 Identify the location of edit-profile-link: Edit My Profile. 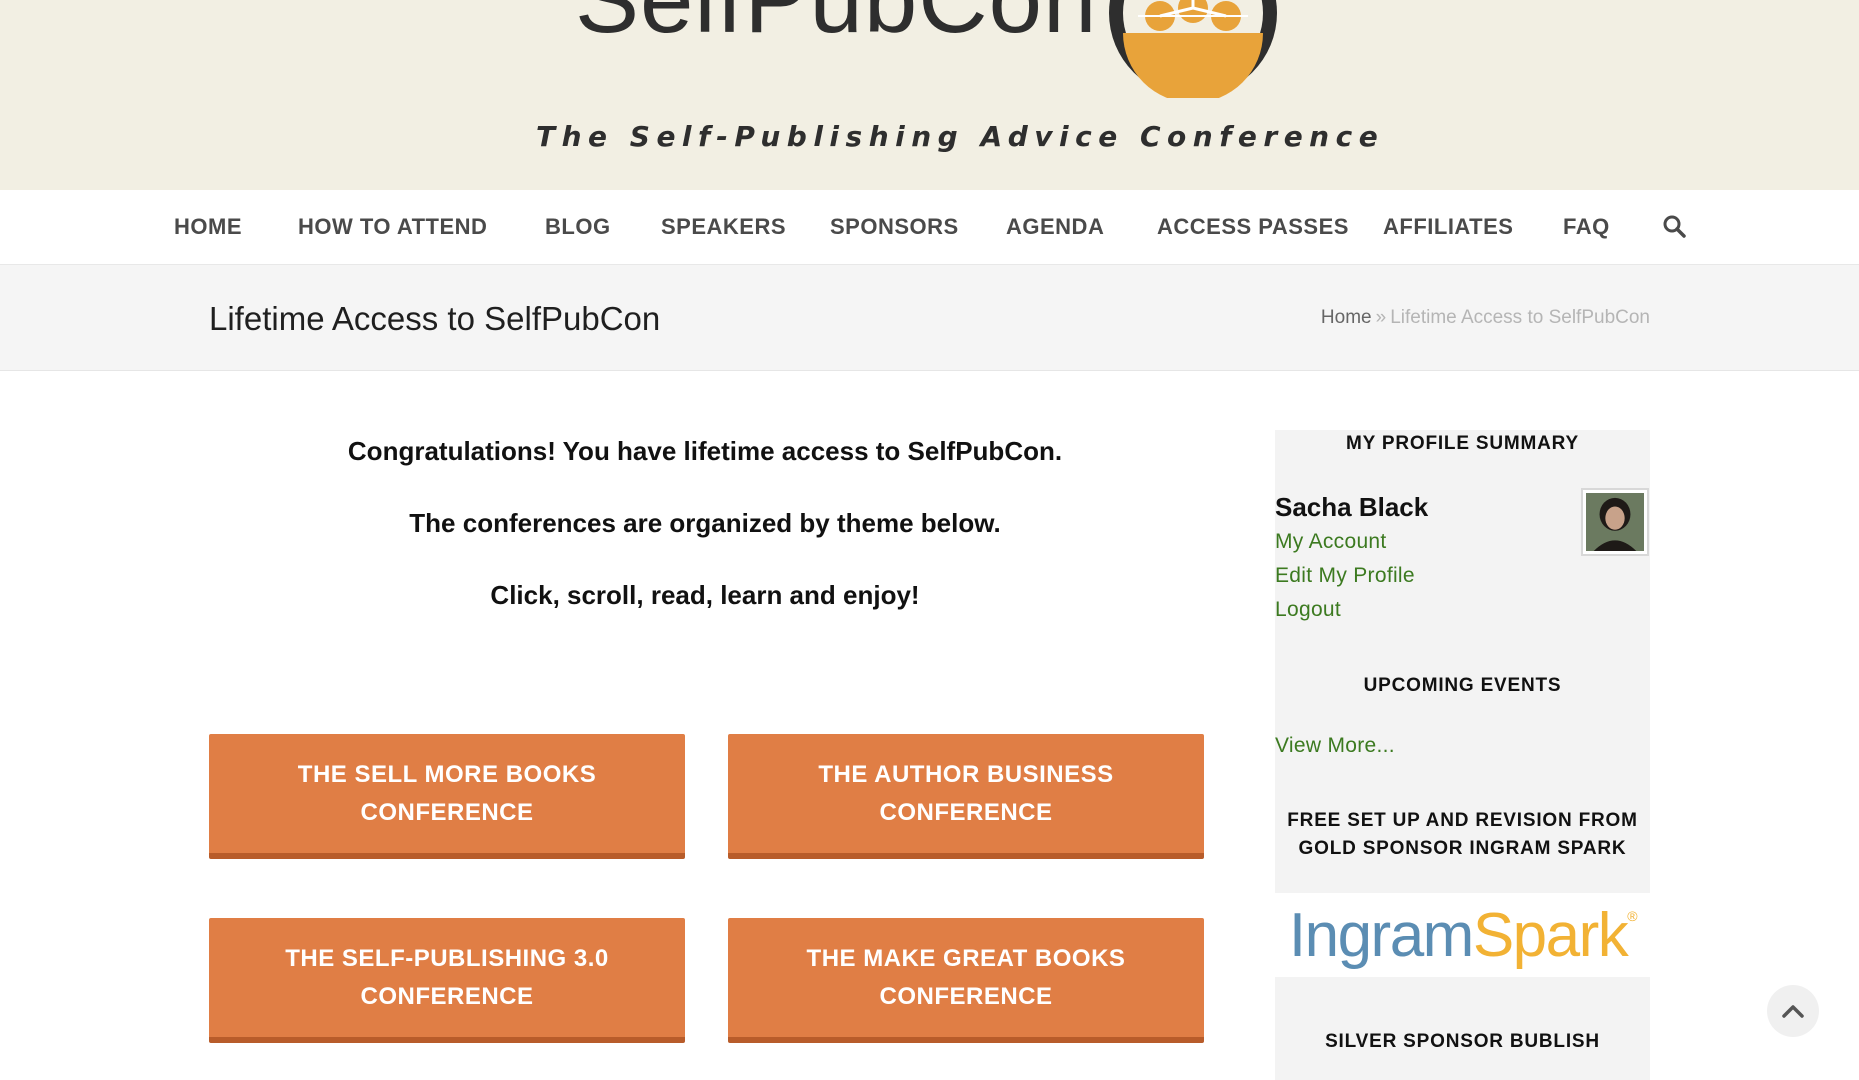
(1345, 576).